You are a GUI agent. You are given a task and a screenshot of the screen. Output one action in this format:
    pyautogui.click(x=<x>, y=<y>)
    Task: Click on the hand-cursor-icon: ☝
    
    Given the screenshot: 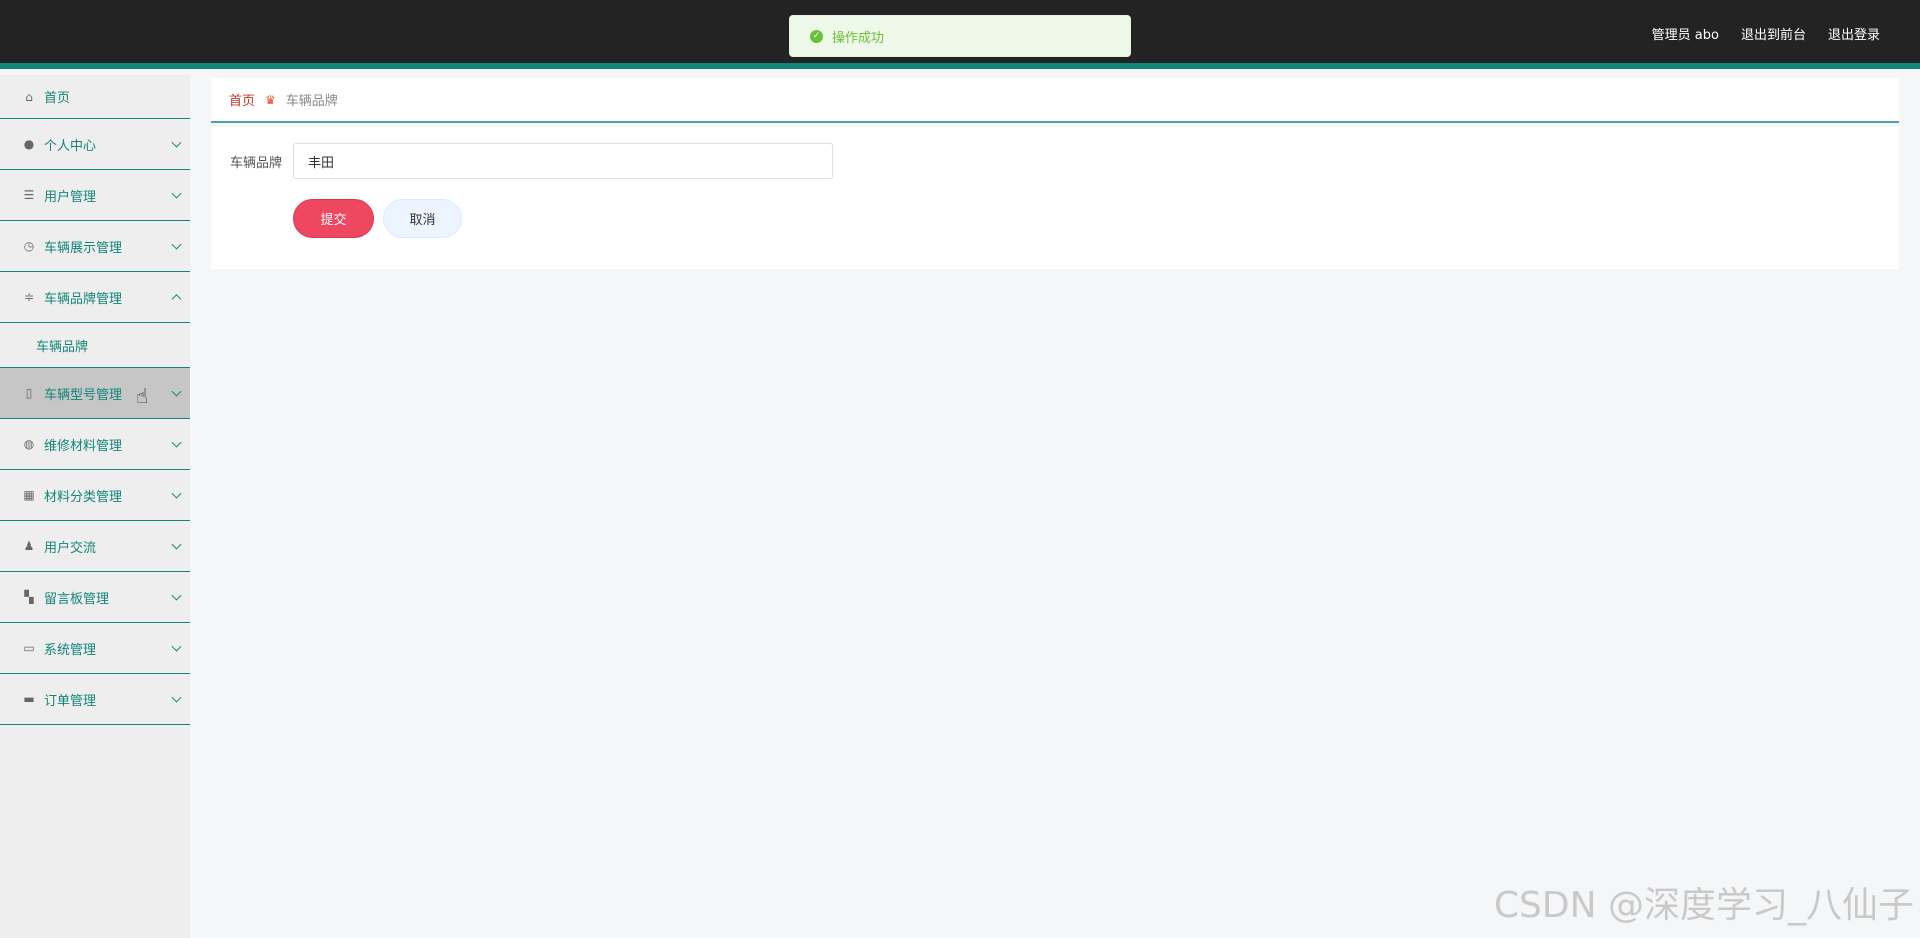 What is the action you would take?
    pyautogui.click(x=142, y=396)
    